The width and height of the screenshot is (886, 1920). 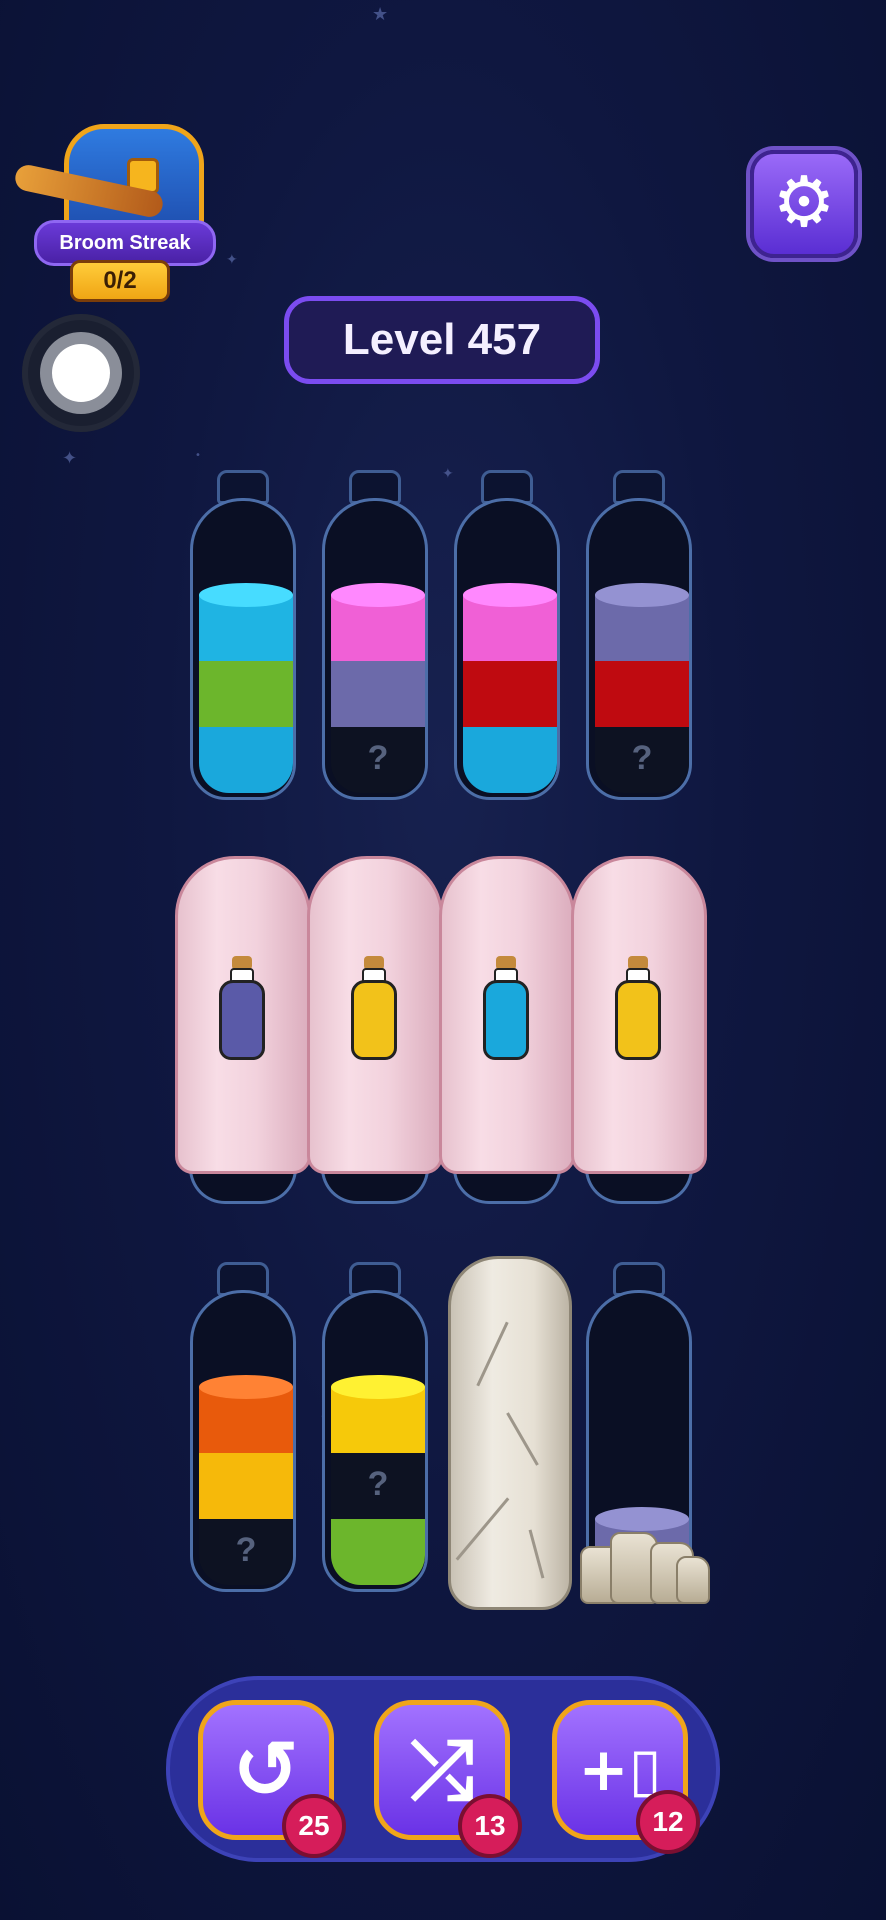 What do you see at coordinates (120, 281) in the screenshot?
I see `broom-streak-progress: 0/2` at bounding box center [120, 281].